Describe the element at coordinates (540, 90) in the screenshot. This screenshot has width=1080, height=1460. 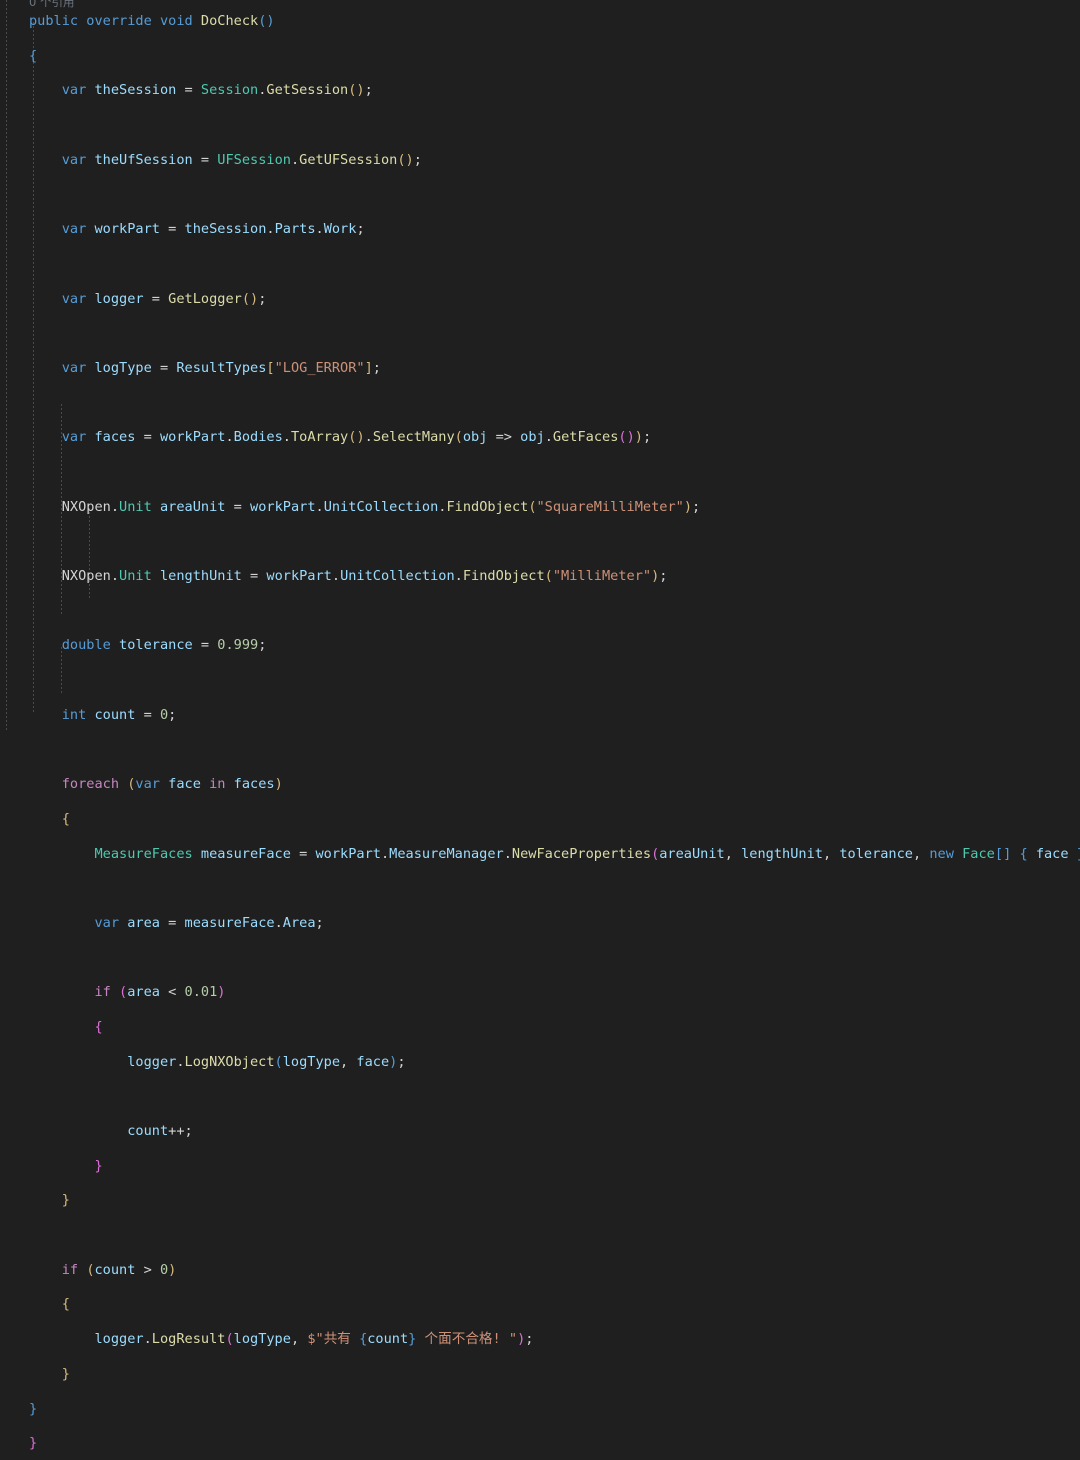
I see `code-line: var theSession = Session.GetSession();` at that location.